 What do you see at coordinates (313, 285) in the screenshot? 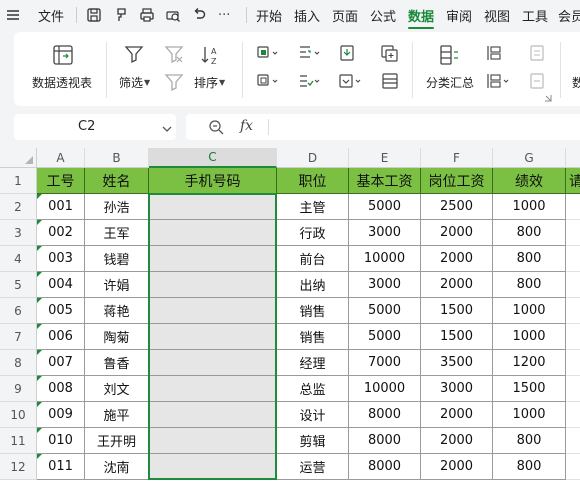
I see `table-cell: 出纳` at bounding box center [313, 285].